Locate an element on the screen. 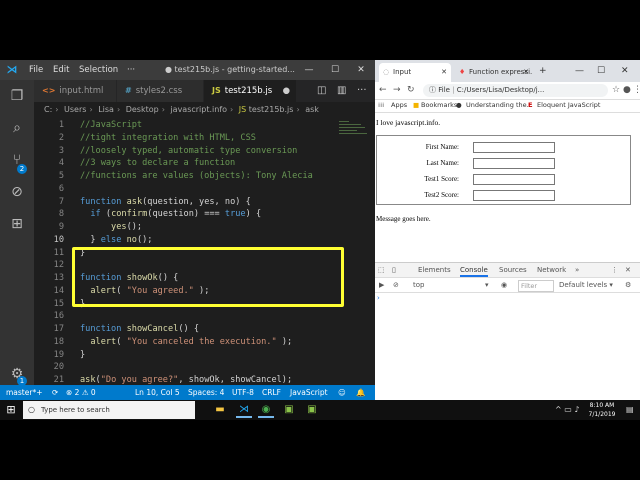 This screenshot has height=480, width=640. menu-more: ··· is located at coordinates (131, 70).